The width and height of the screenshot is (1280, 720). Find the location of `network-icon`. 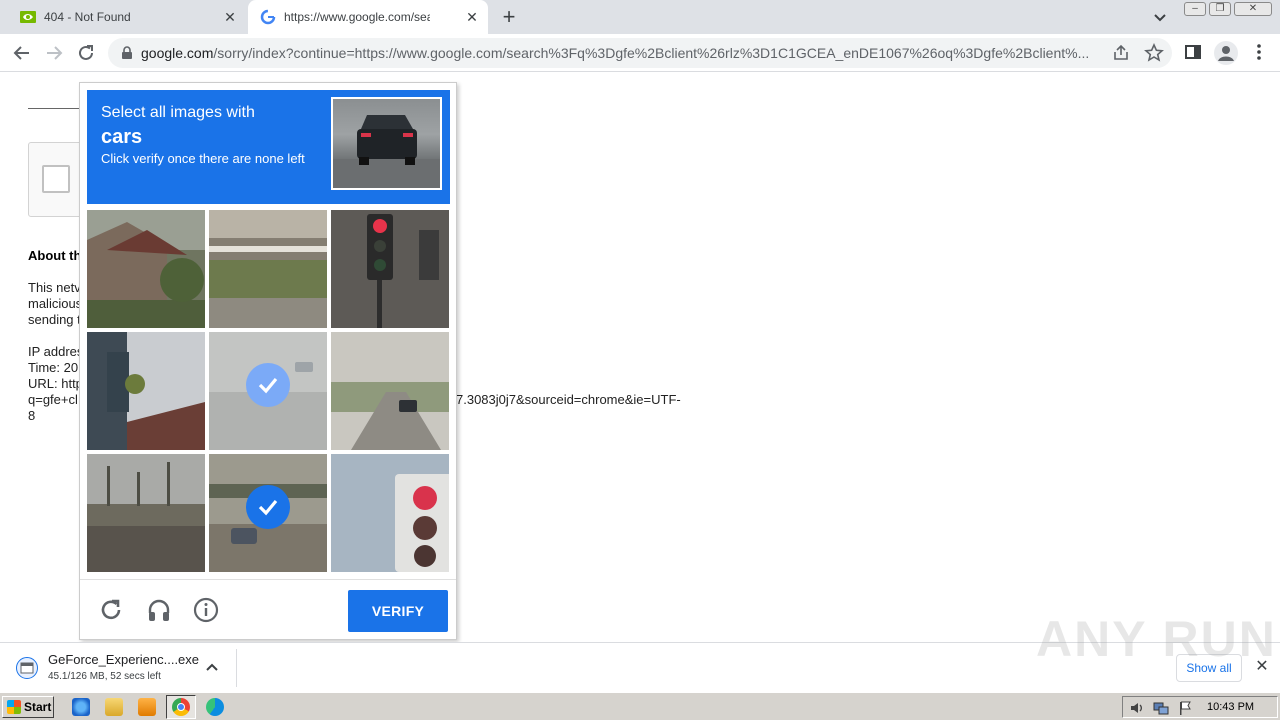

network-icon is located at coordinates (1161, 708).